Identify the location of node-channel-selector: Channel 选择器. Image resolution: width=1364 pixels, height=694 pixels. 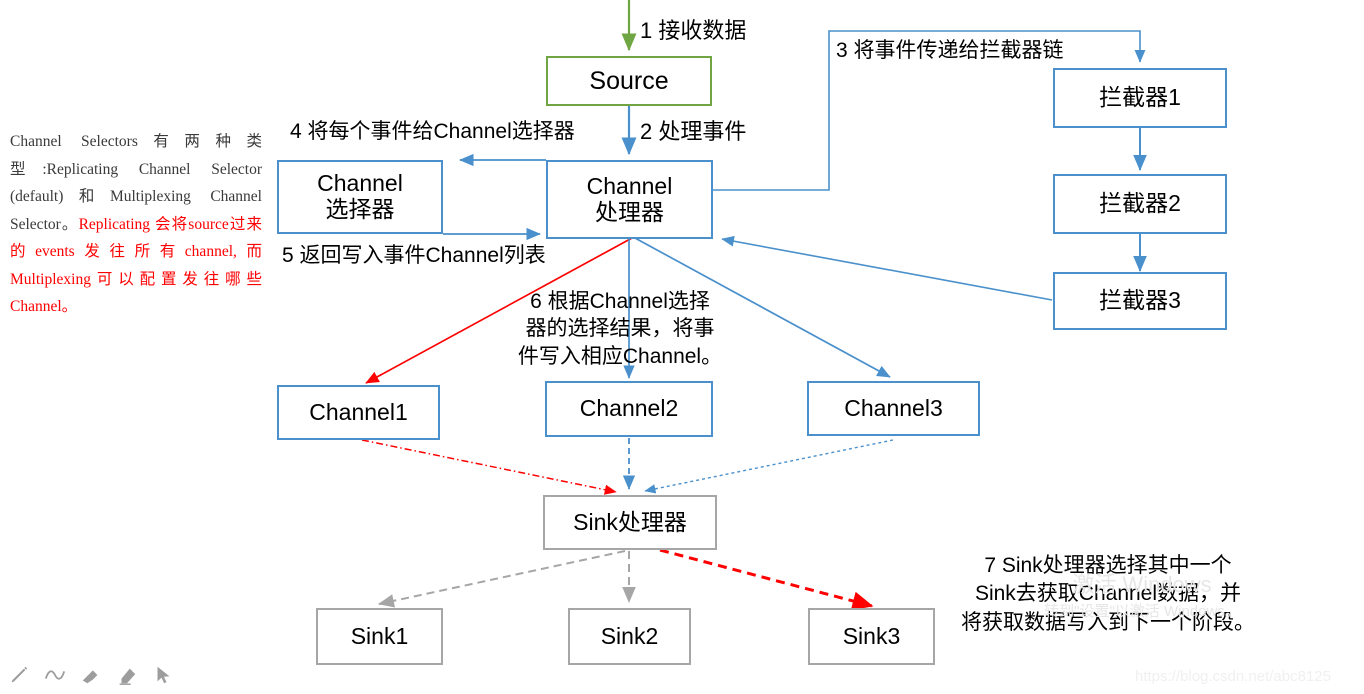
(360, 197).